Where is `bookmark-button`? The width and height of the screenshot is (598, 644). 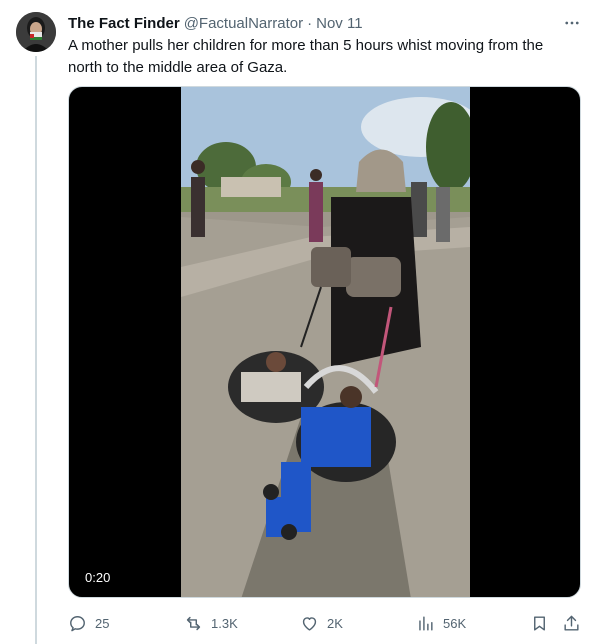
bookmark-button is located at coordinates (539, 623).